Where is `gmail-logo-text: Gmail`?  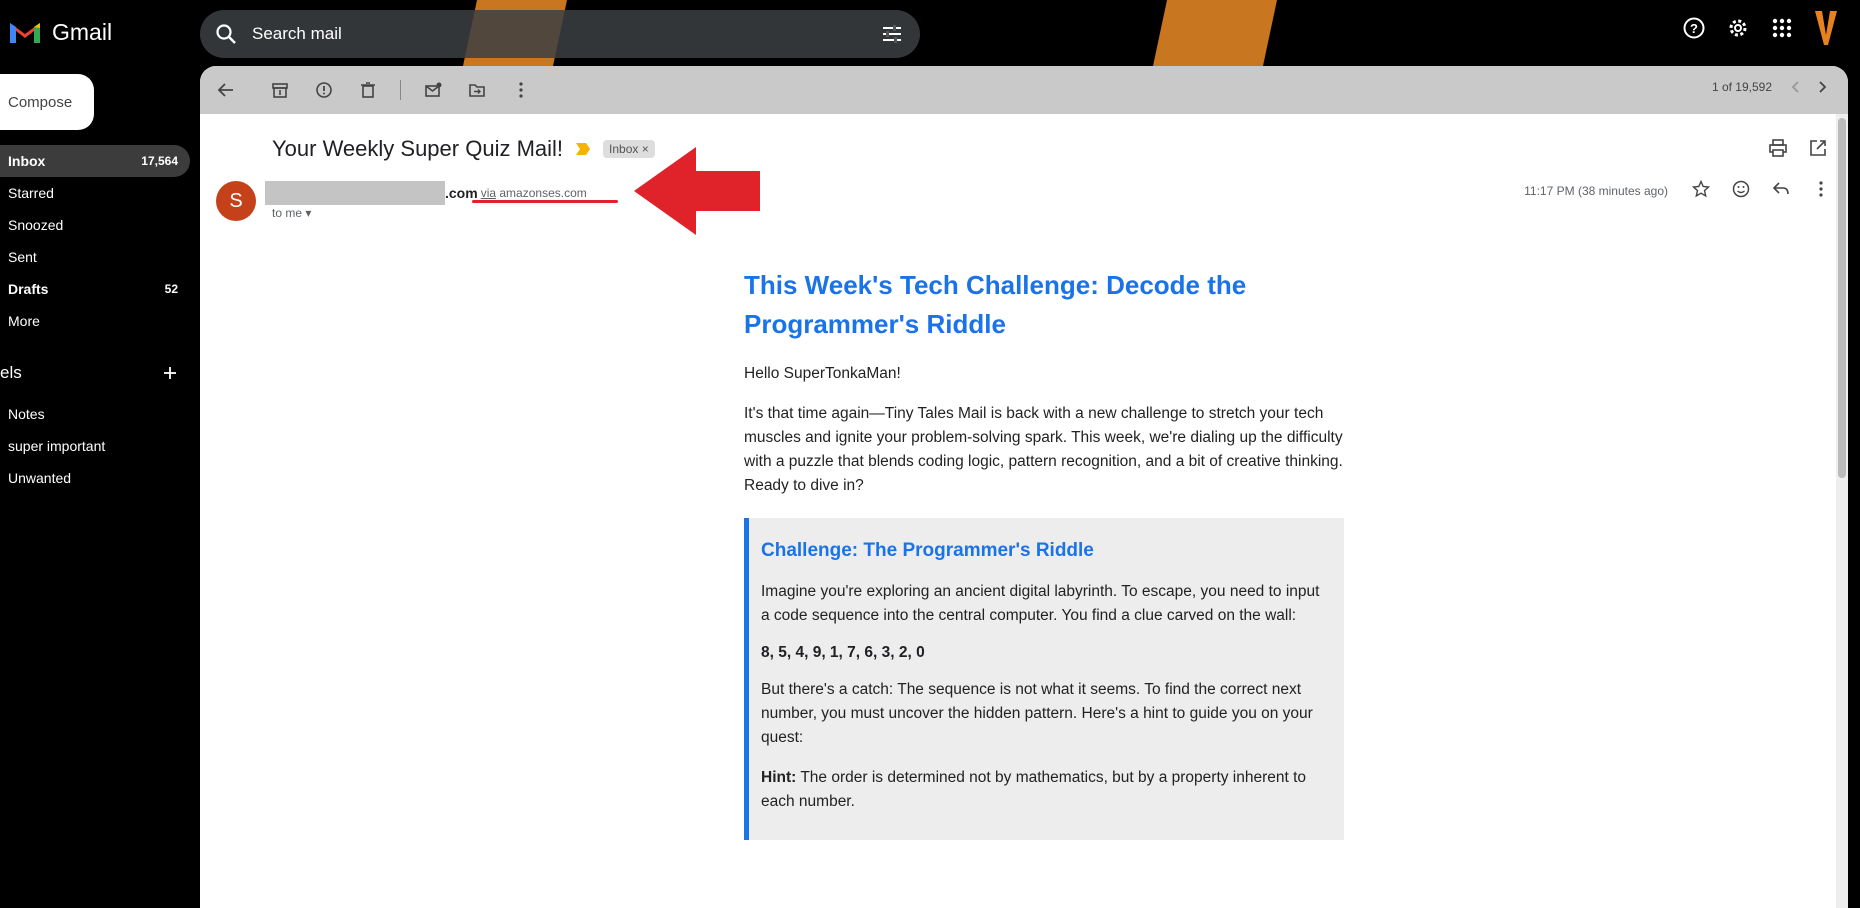 gmail-logo-text: Gmail is located at coordinates (82, 31).